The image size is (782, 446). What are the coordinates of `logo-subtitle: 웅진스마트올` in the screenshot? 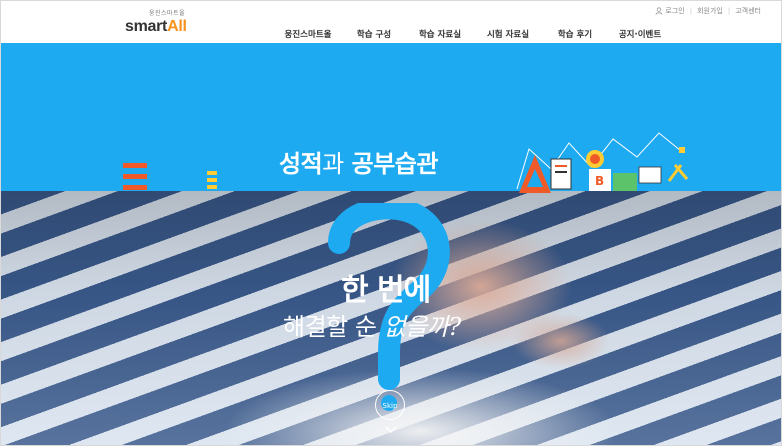 It's located at (167, 13).